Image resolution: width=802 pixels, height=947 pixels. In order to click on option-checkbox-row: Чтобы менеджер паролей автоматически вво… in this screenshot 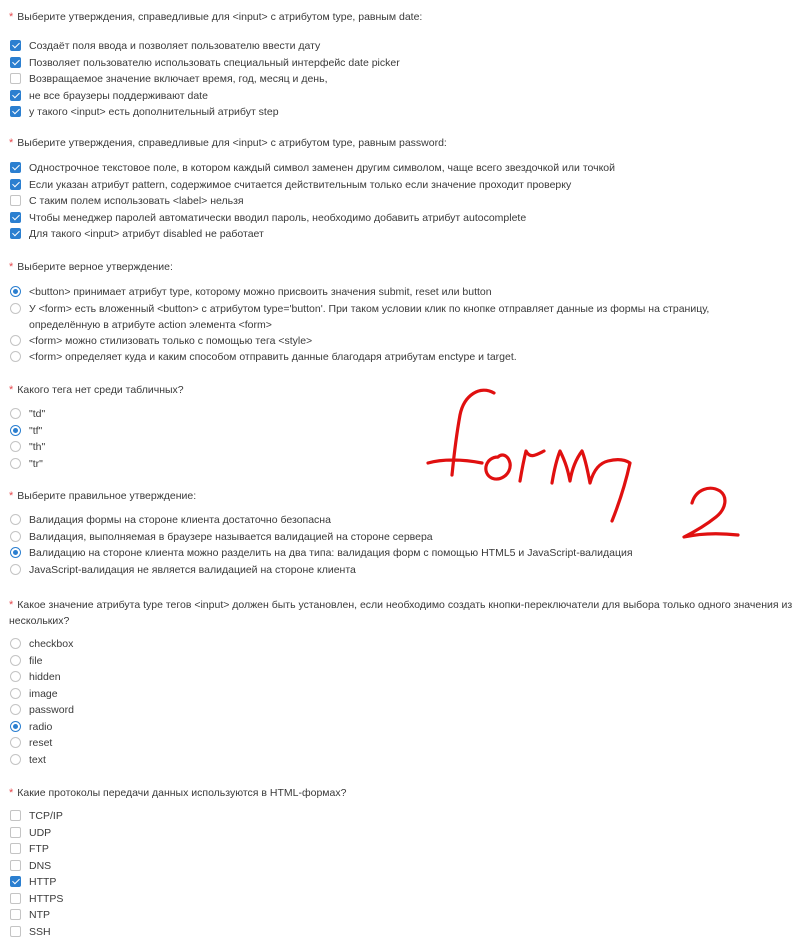, I will do `click(312, 218)`.